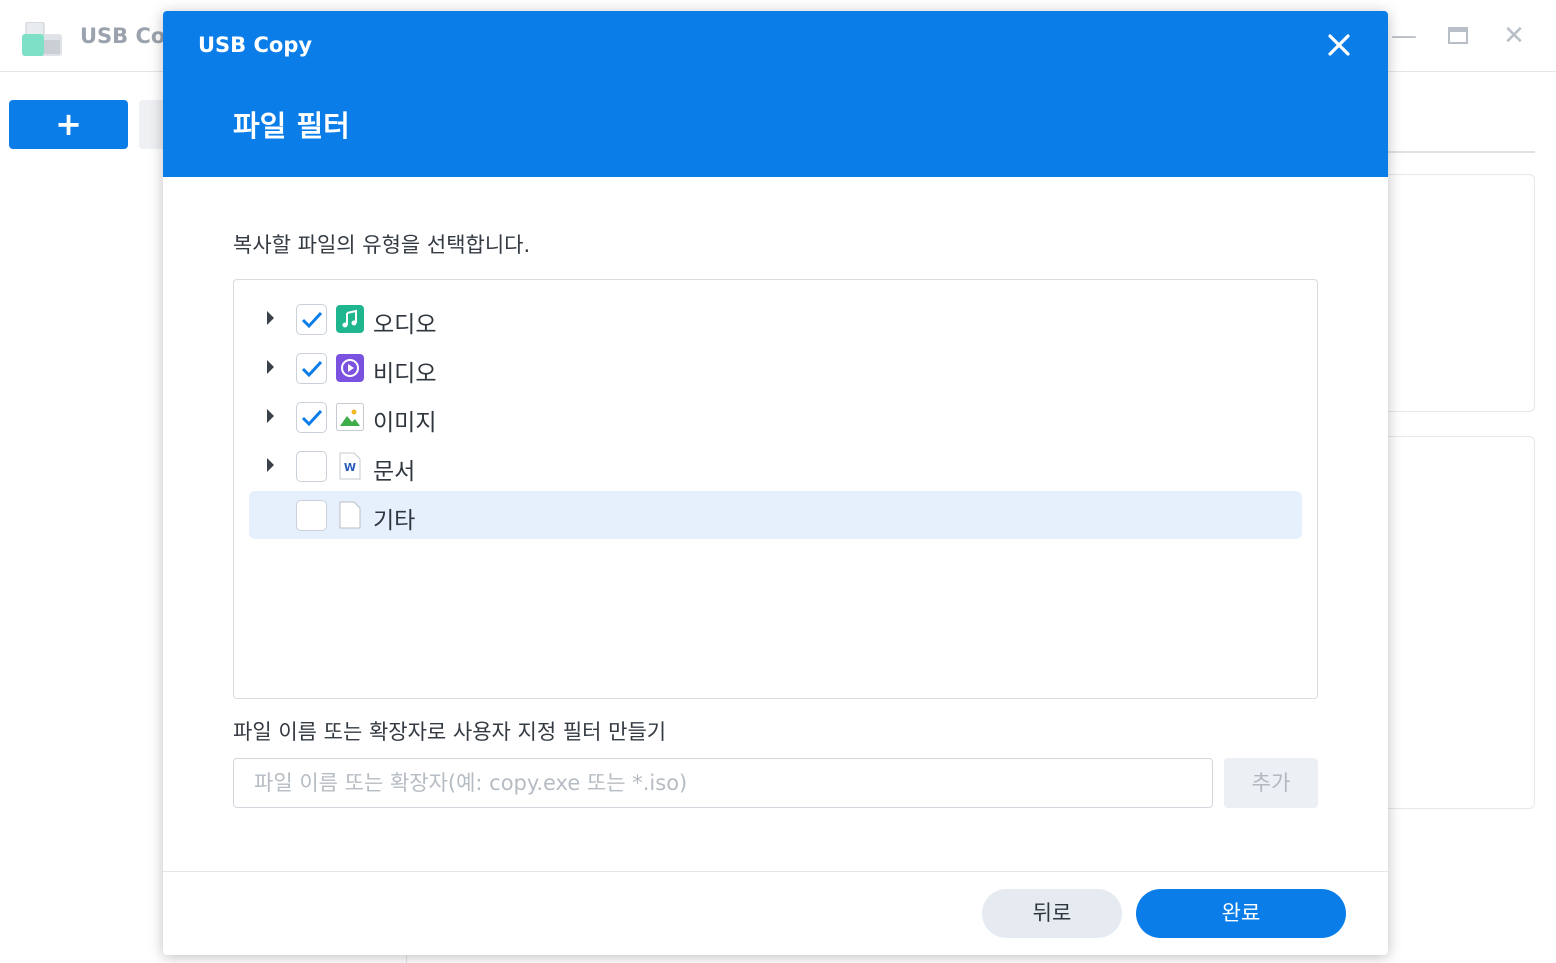  What do you see at coordinates (405, 423) in the screenshot?
I see `tree-row-label: 이미지` at bounding box center [405, 423].